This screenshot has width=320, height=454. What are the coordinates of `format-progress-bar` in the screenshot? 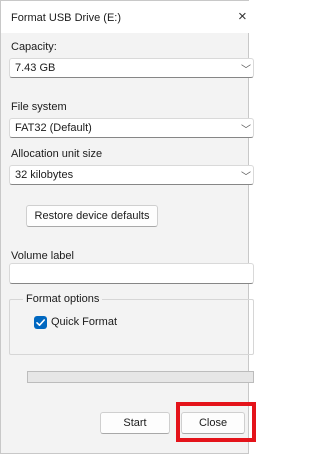 It's located at (140, 377).